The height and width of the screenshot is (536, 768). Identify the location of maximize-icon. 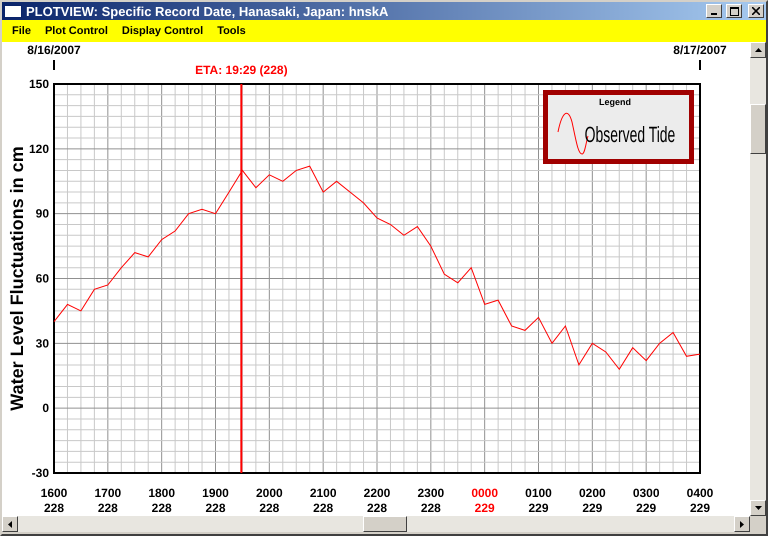
(734, 11).